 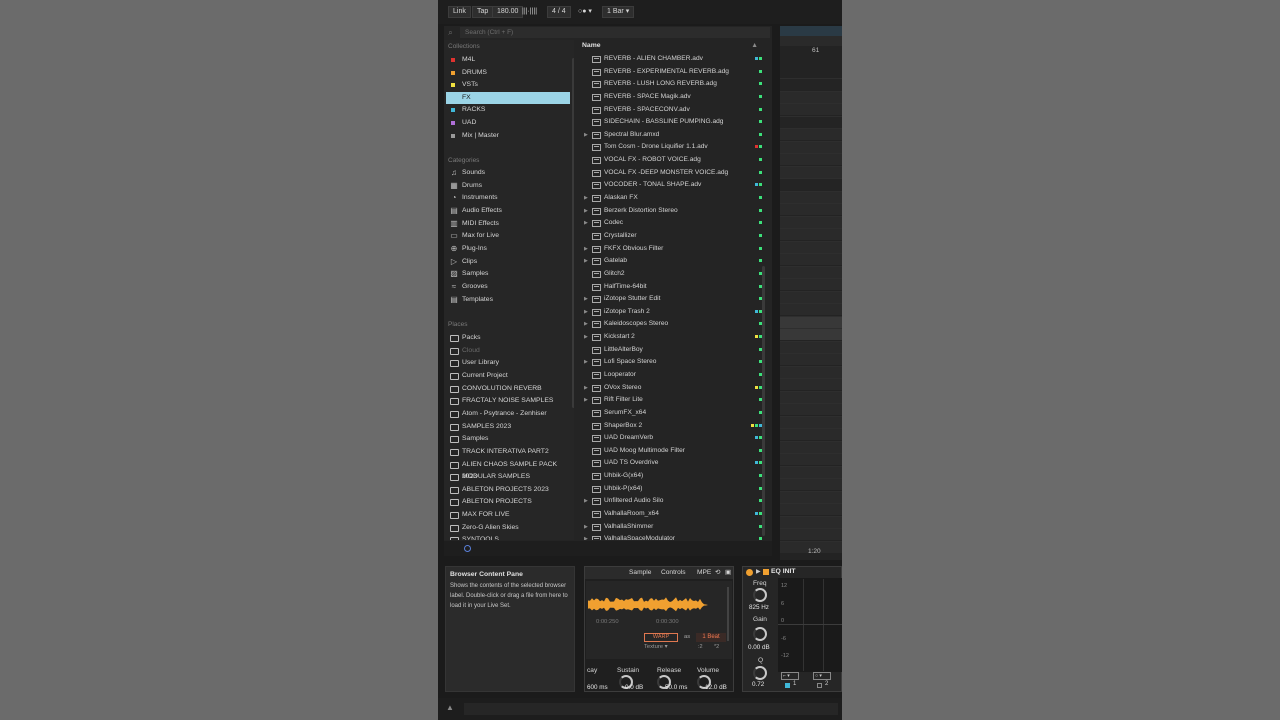 What do you see at coordinates (760, 673) in the screenshot?
I see `q-knob` at bounding box center [760, 673].